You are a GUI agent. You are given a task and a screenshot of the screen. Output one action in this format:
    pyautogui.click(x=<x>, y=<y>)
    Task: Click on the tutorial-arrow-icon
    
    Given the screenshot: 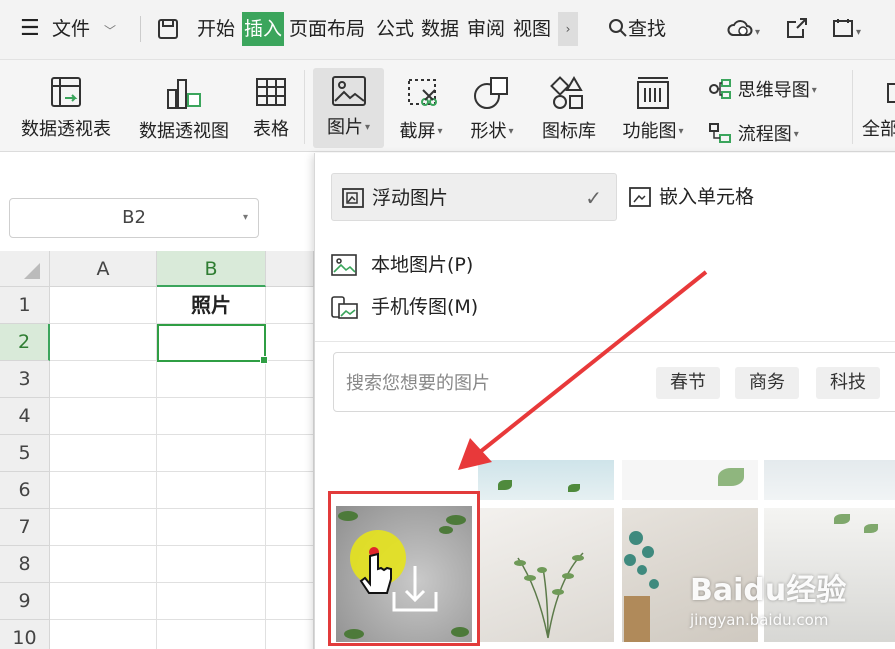 What is the action you would take?
    pyautogui.click(x=583, y=370)
    